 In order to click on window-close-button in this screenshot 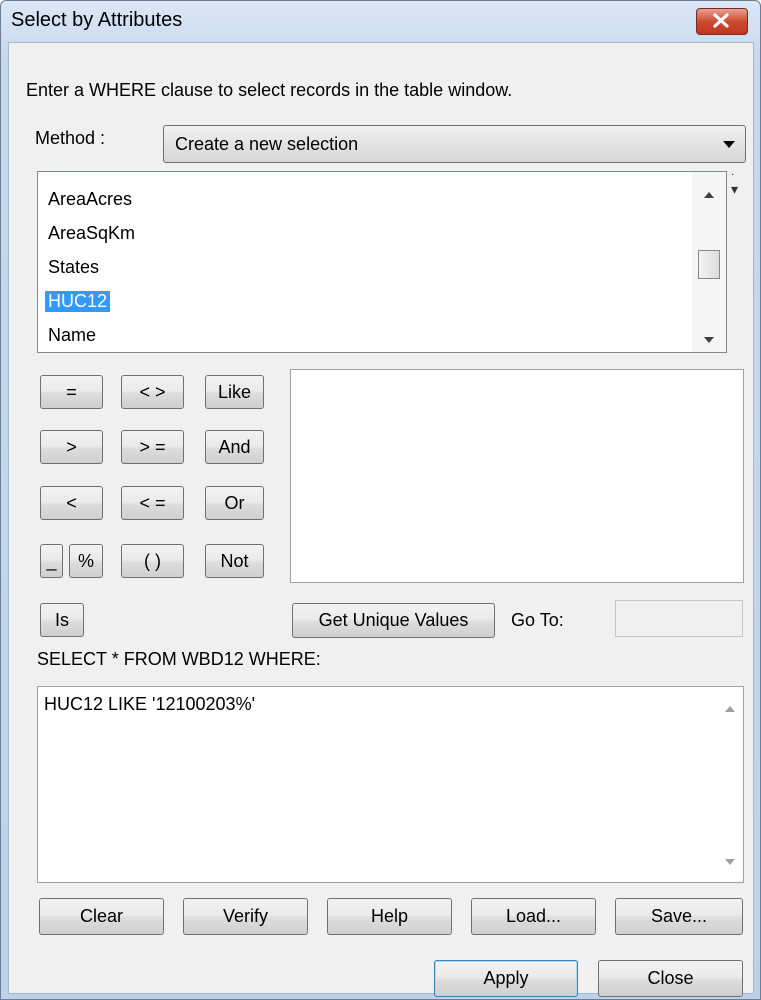, I will do `click(722, 21)`.